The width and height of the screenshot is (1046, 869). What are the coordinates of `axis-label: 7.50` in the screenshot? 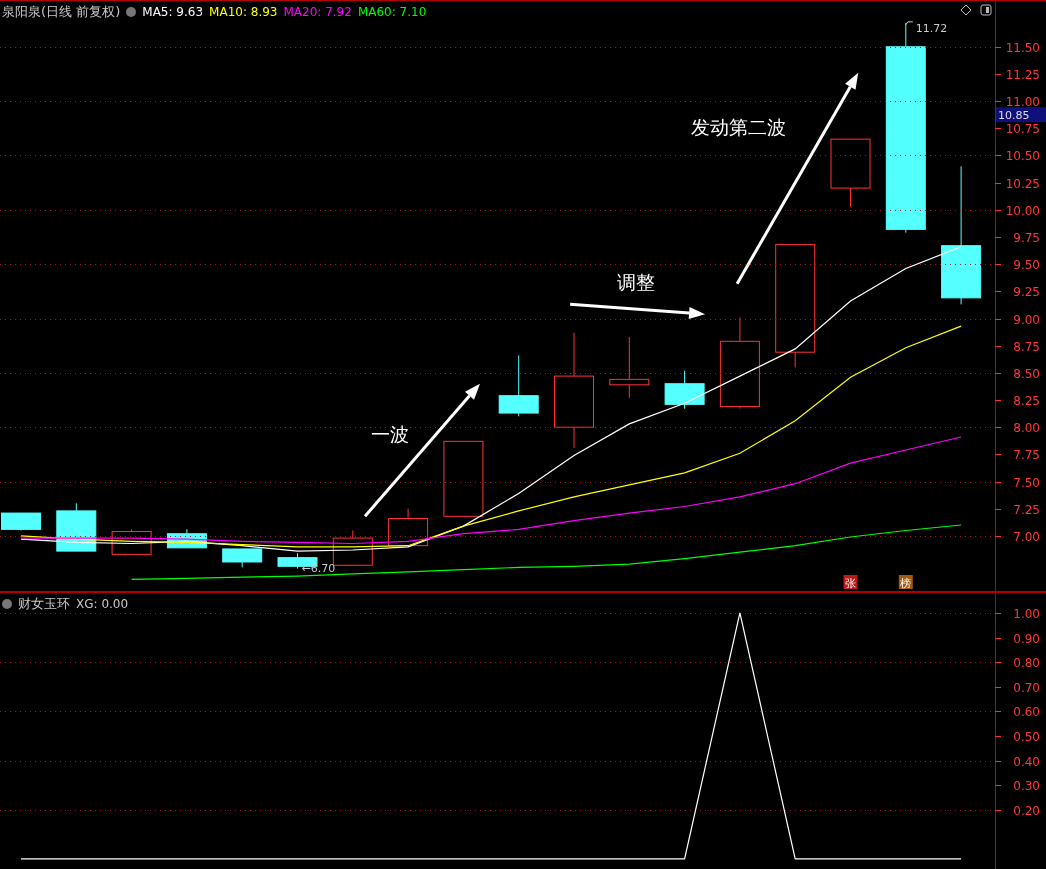 It's located at (1026, 482).